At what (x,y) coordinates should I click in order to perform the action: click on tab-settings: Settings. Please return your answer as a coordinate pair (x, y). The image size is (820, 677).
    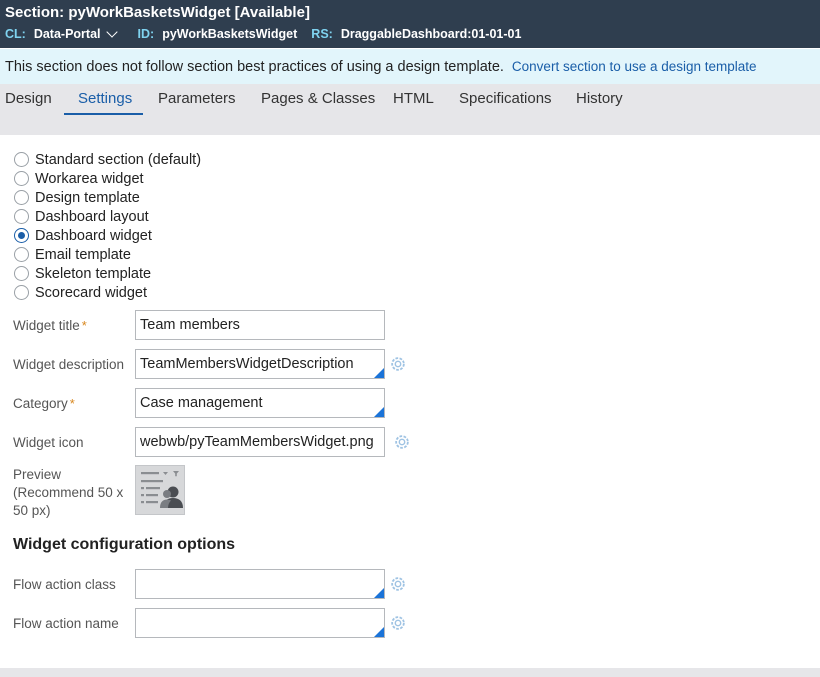
    Looking at the image, I should click on (105, 105).